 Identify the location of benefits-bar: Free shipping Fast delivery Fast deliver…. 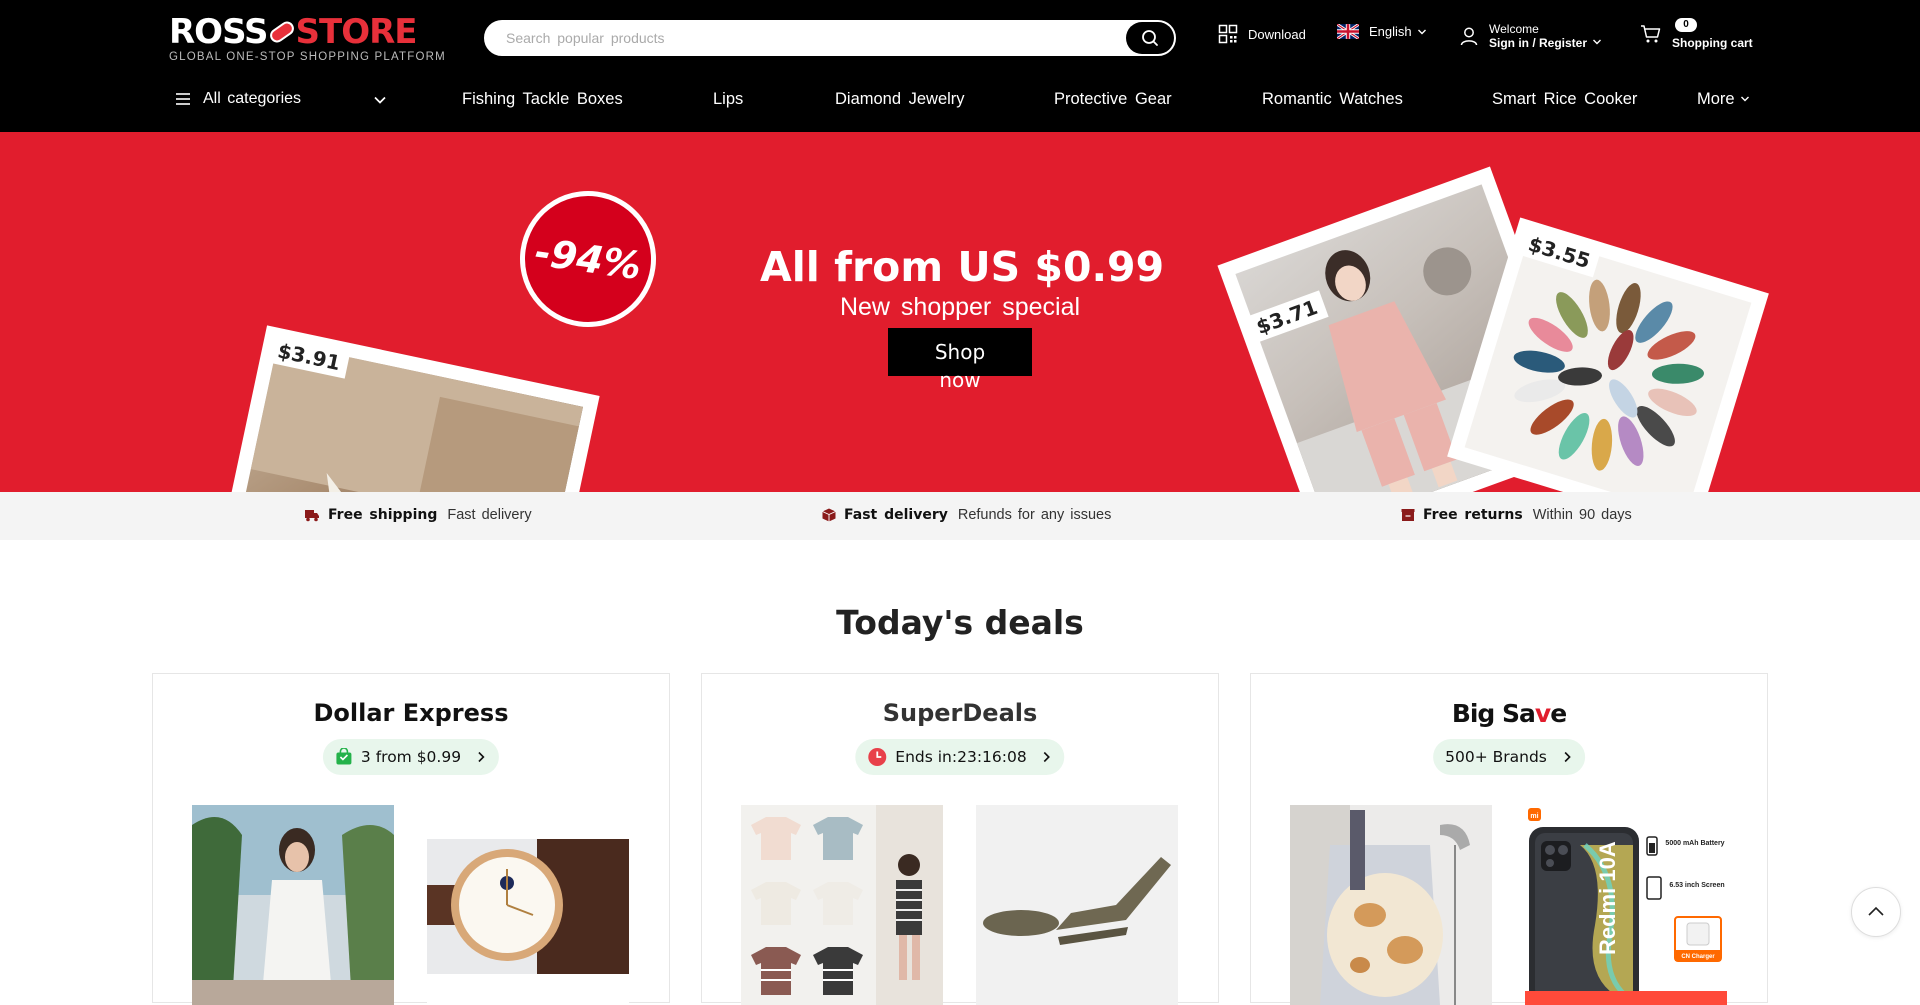
(960, 516).